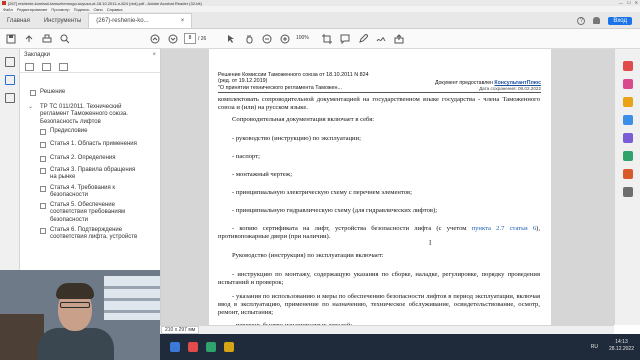 This screenshot has height=360, width=640. What do you see at coordinates (90, 55) in the screenshot?
I see `bookmarks-header: Закладки ×` at bounding box center [90, 55].